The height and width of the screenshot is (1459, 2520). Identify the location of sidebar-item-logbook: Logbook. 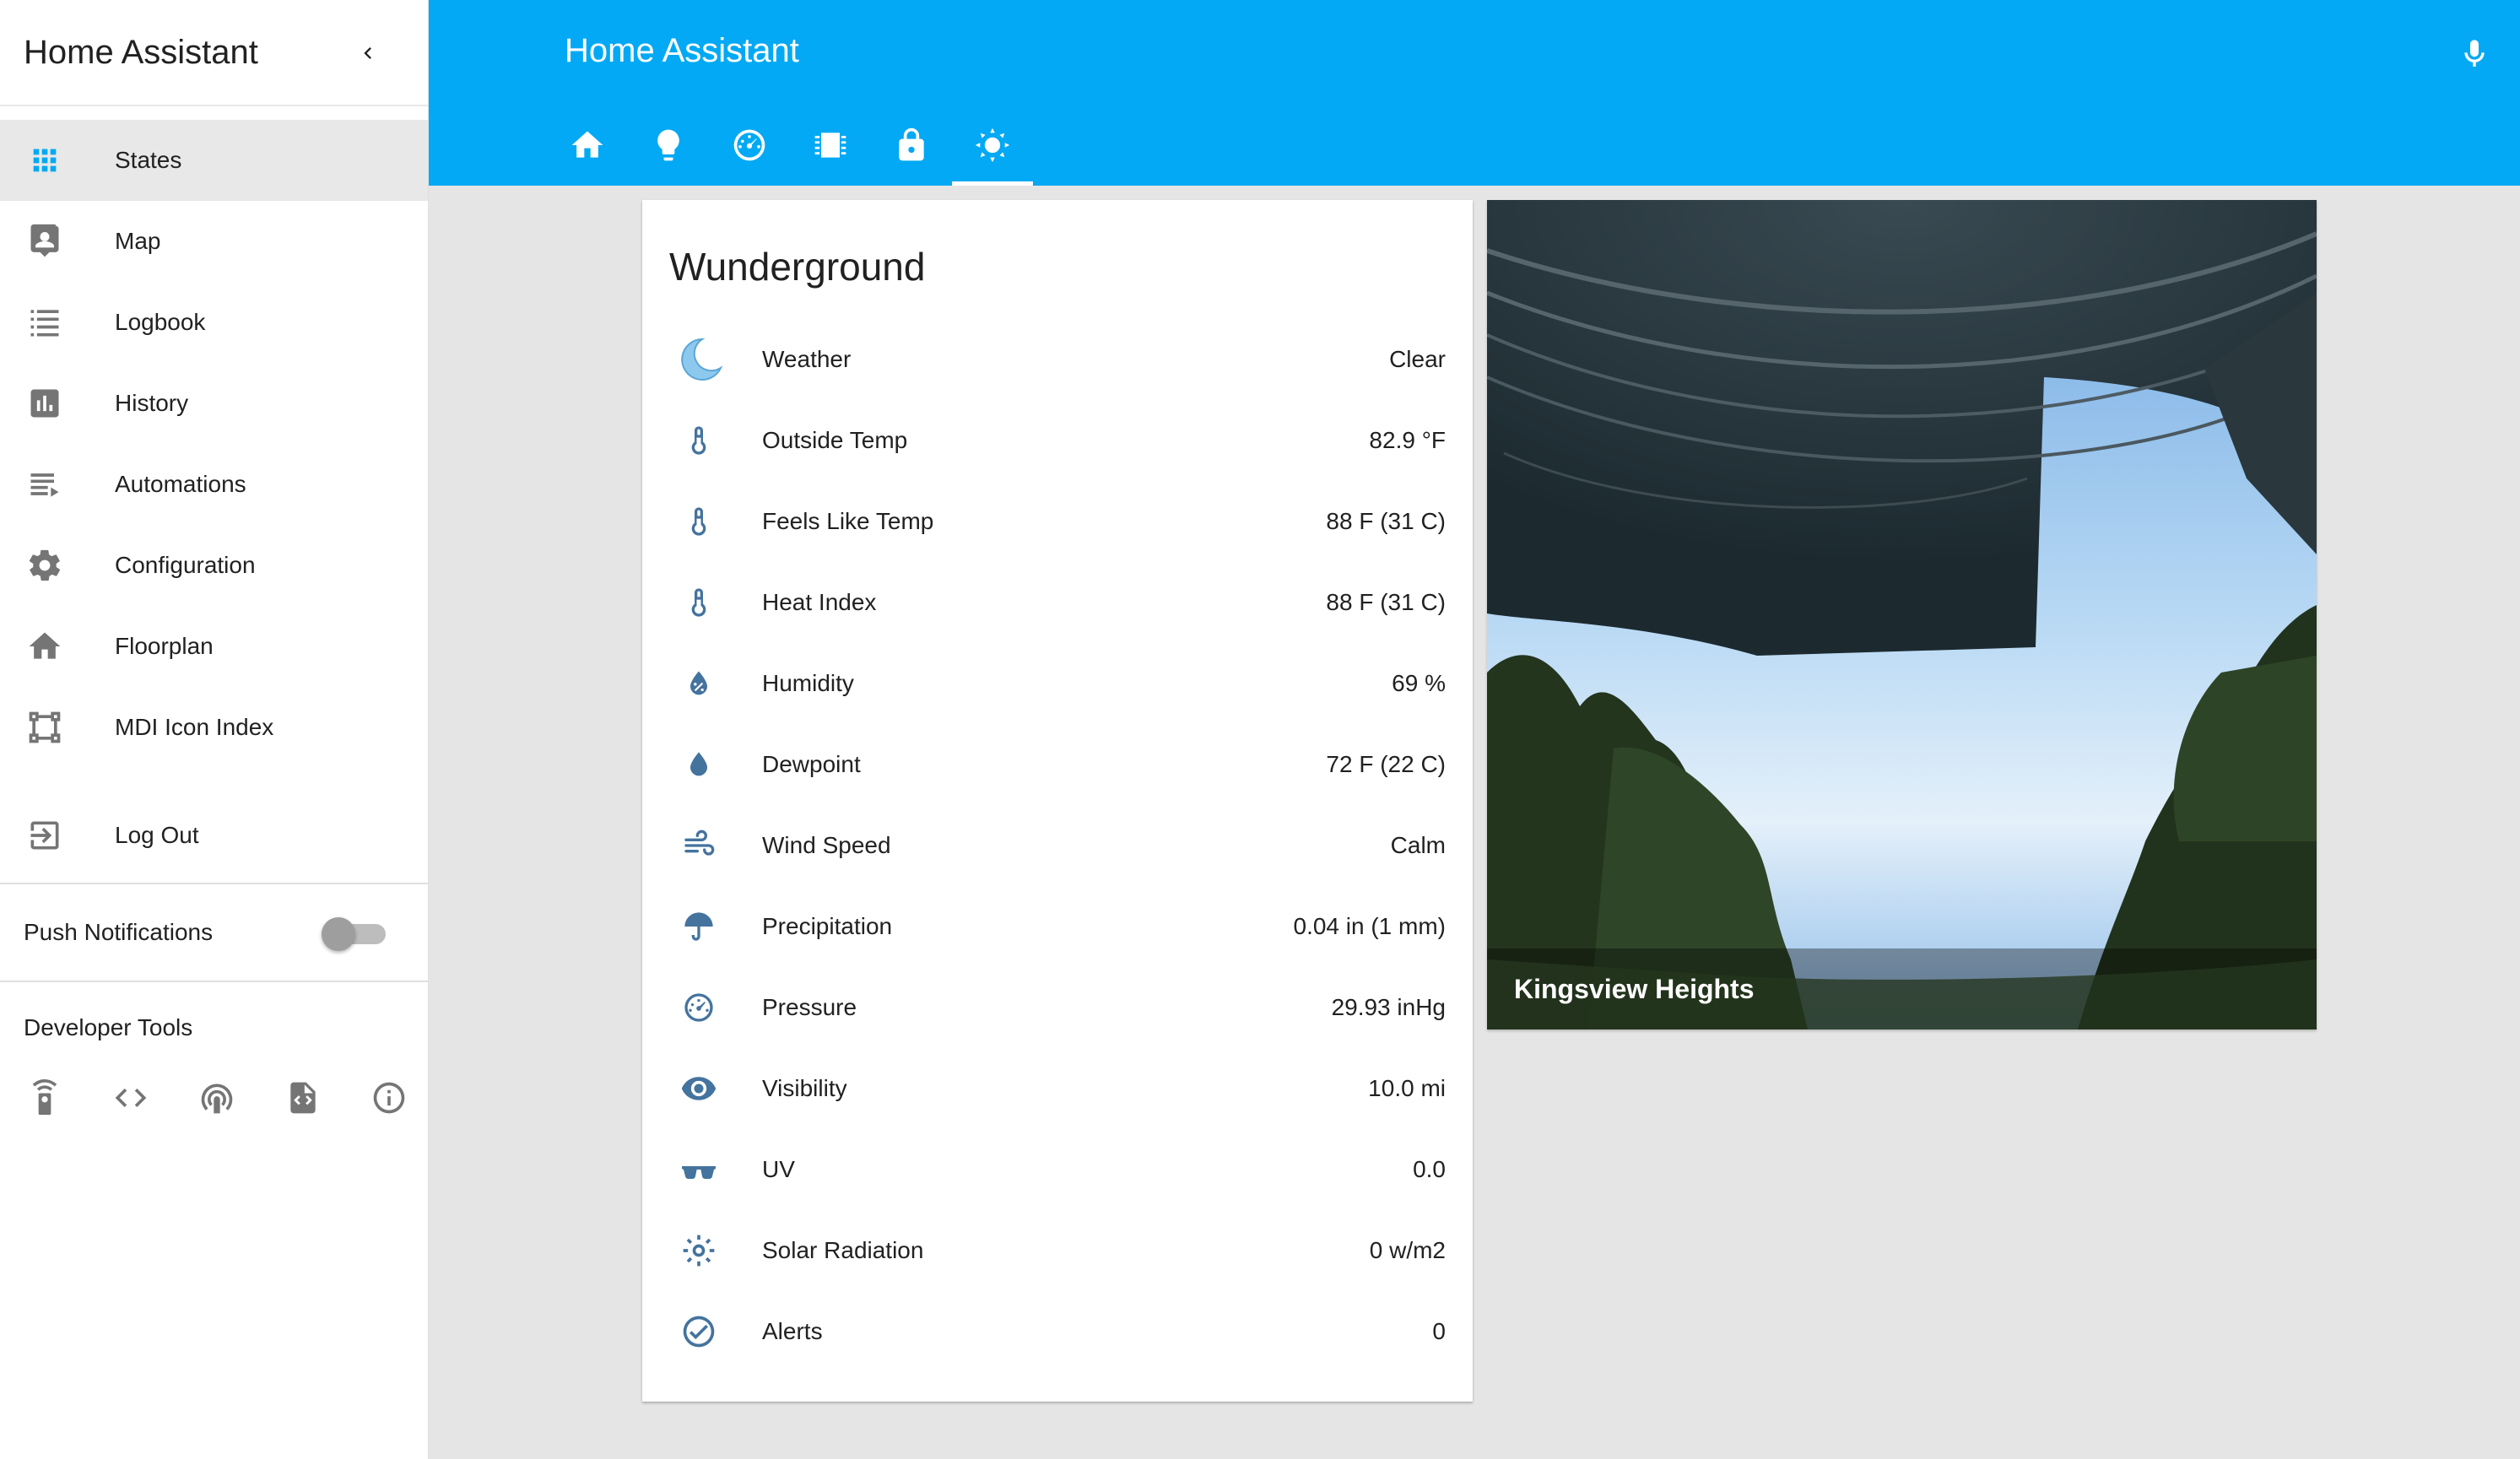
(214, 322).